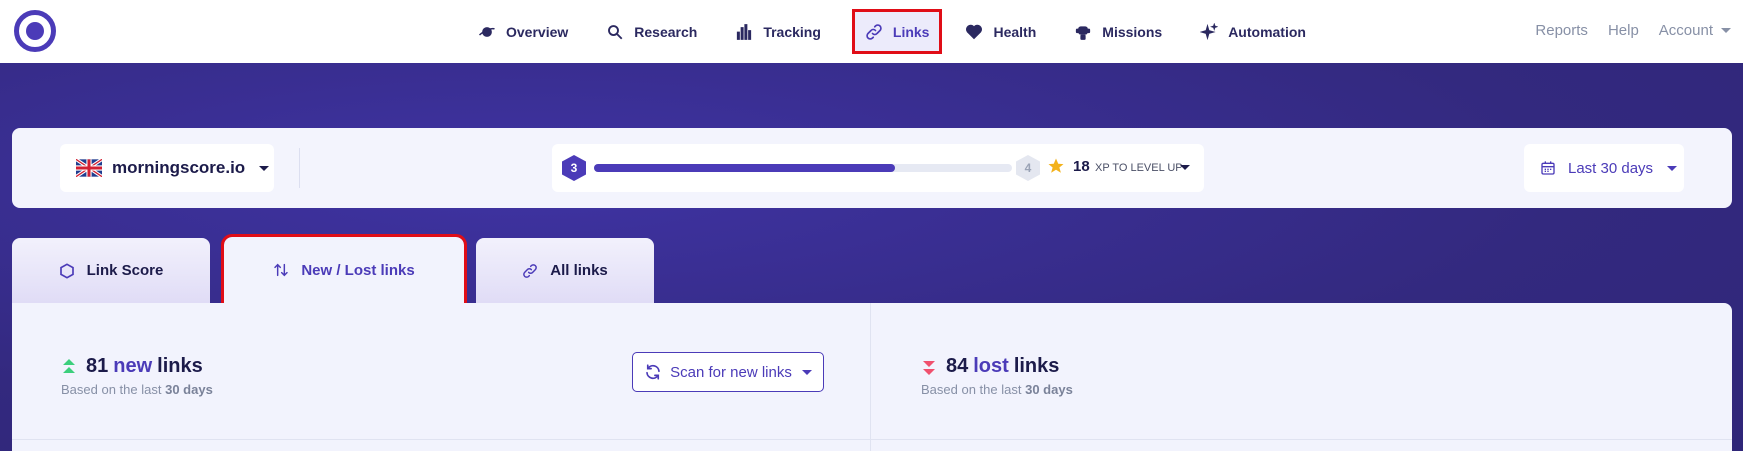  I want to click on nav-item-overview: Overview, so click(523, 31).